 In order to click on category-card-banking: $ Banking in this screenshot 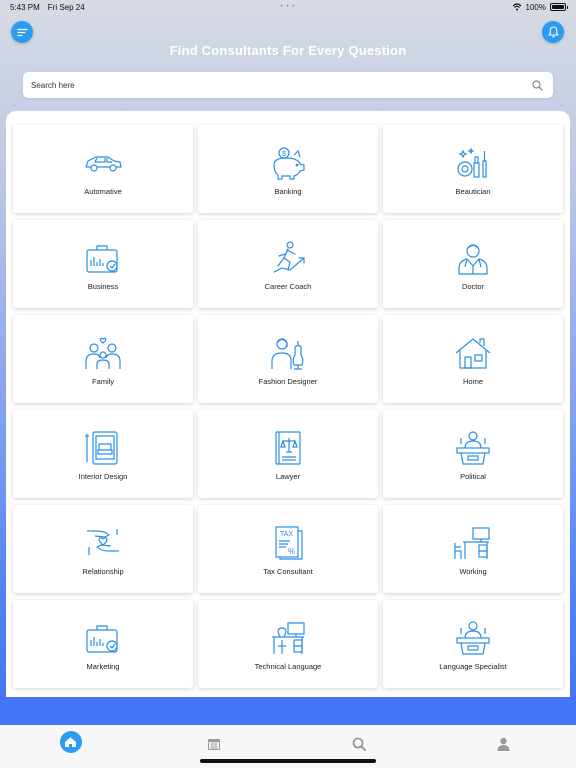, I will do `click(288, 169)`.